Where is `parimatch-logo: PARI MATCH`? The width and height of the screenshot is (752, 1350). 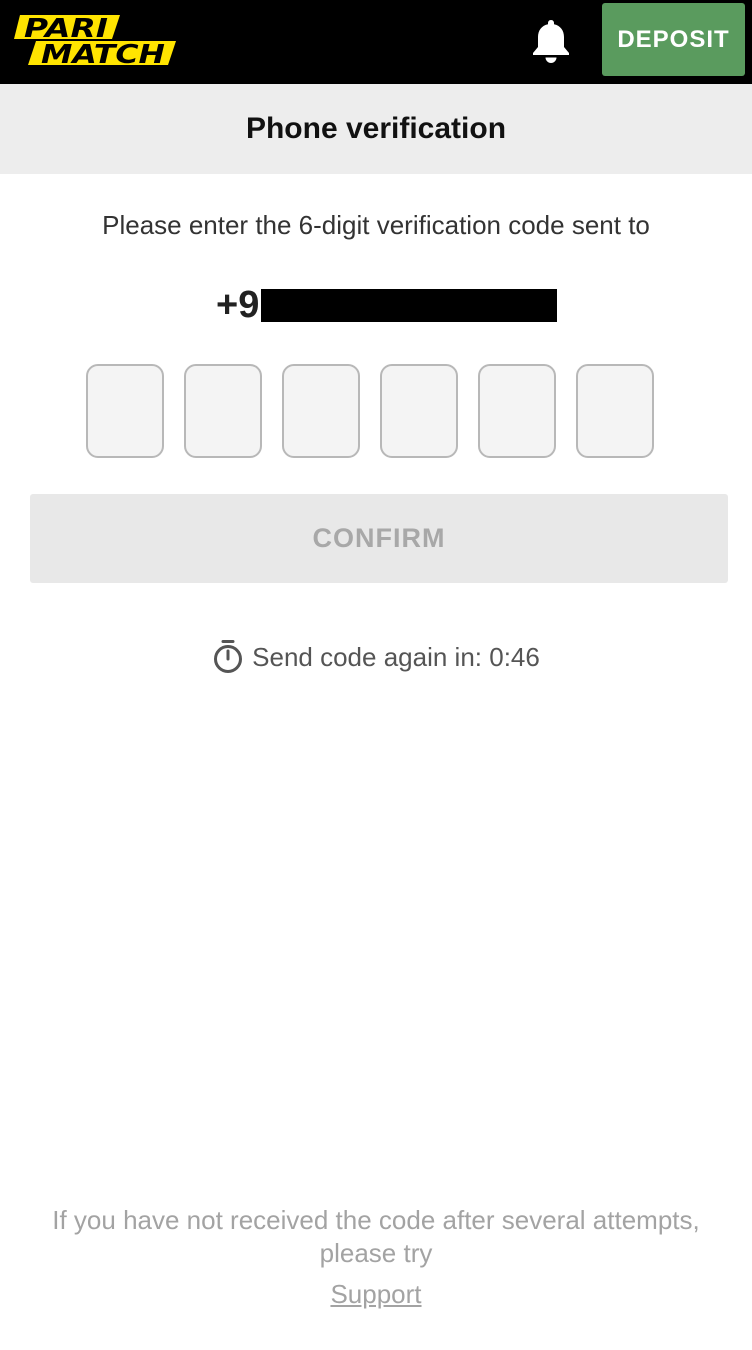
parimatch-logo: PARI MATCH is located at coordinates (97, 41).